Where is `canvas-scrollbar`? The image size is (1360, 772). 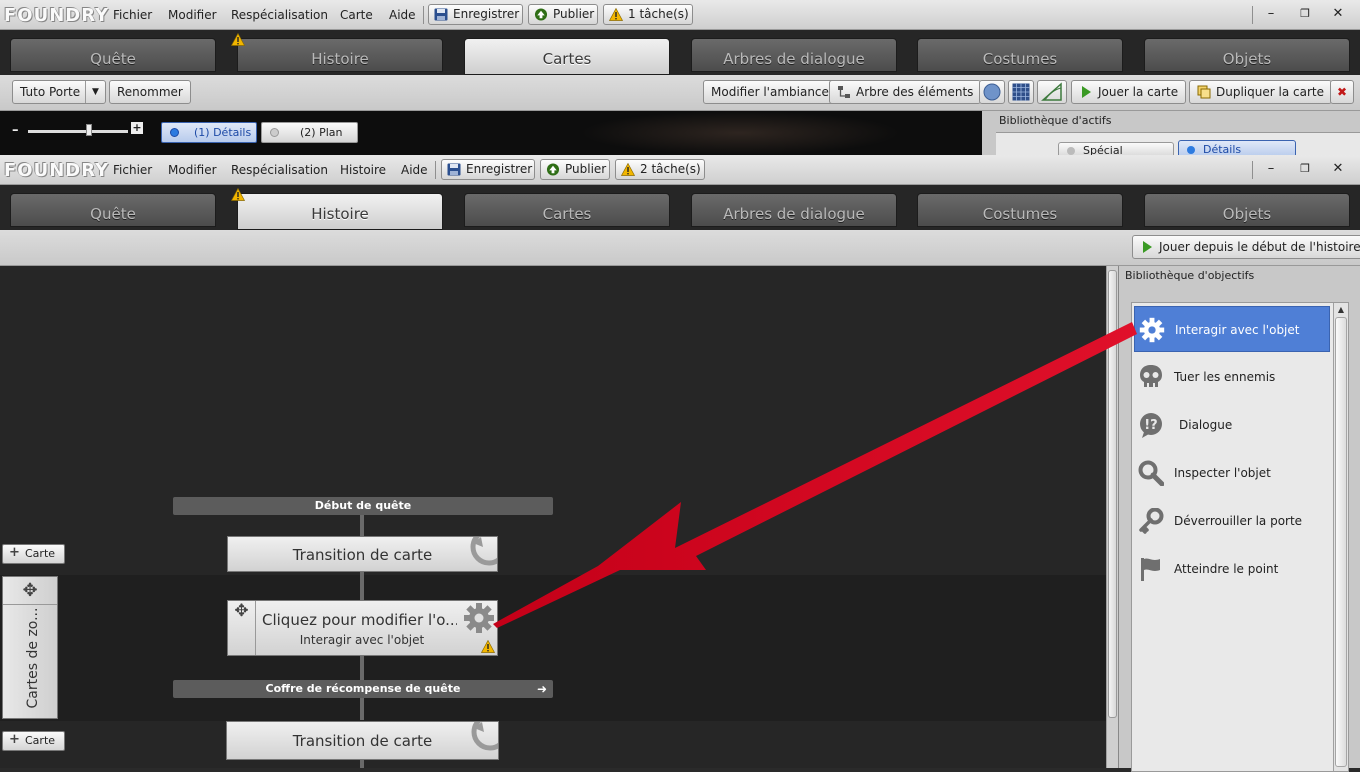
canvas-scrollbar is located at coordinates (1112, 517).